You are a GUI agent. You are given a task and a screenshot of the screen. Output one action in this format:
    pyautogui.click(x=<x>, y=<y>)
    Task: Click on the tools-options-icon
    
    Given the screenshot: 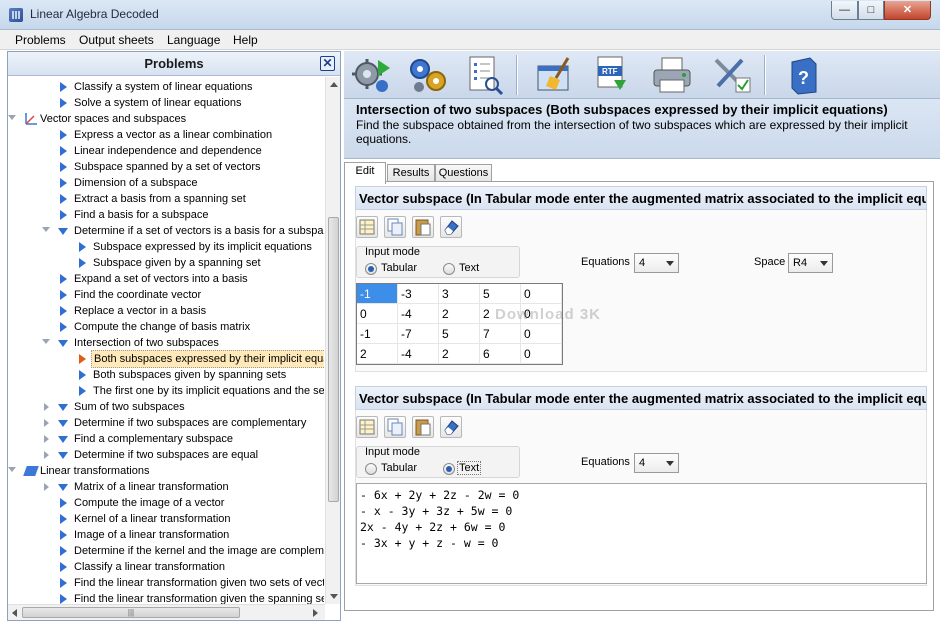 What is the action you would take?
    pyautogui.click(x=732, y=75)
    